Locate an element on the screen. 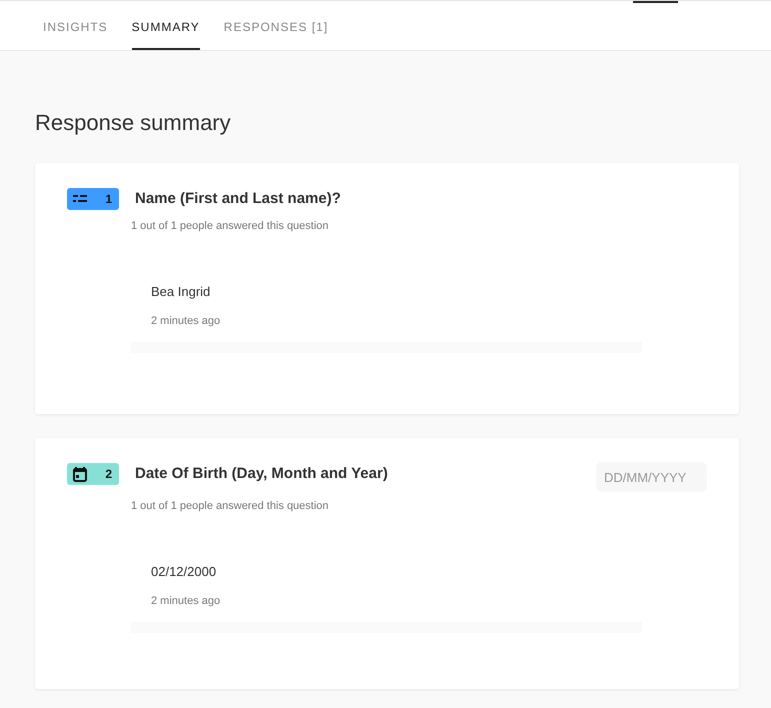 This screenshot has width=771, height=708. question-title: Name (First and Last name)? is located at coordinates (238, 199).